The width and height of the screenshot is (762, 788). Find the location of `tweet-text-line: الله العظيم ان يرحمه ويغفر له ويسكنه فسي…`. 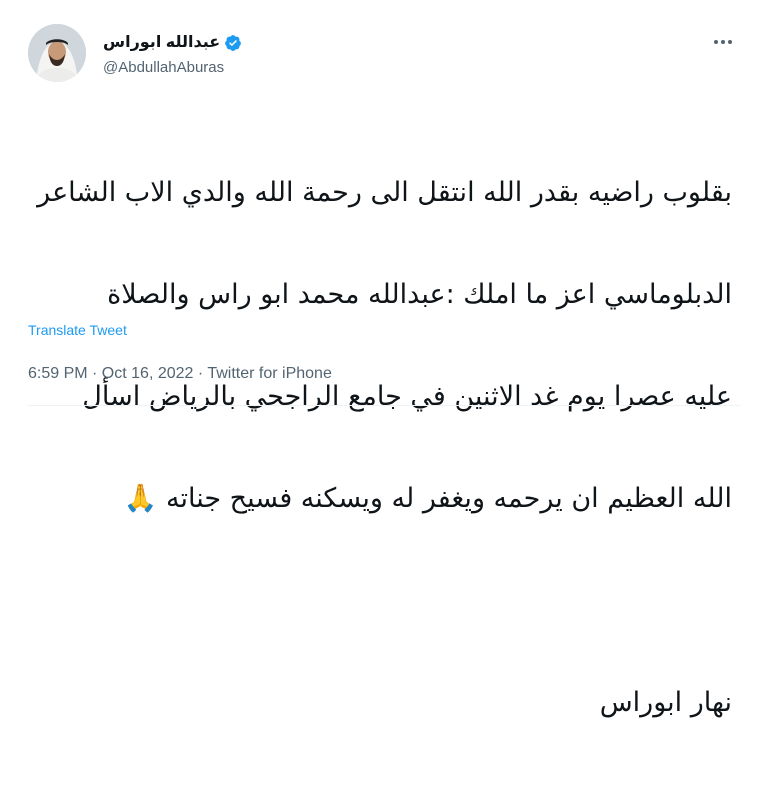

tweet-text-line: الله العظيم ان يرحمه ويغفر له ويسكنه فسي… is located at coordinates (427, 498).